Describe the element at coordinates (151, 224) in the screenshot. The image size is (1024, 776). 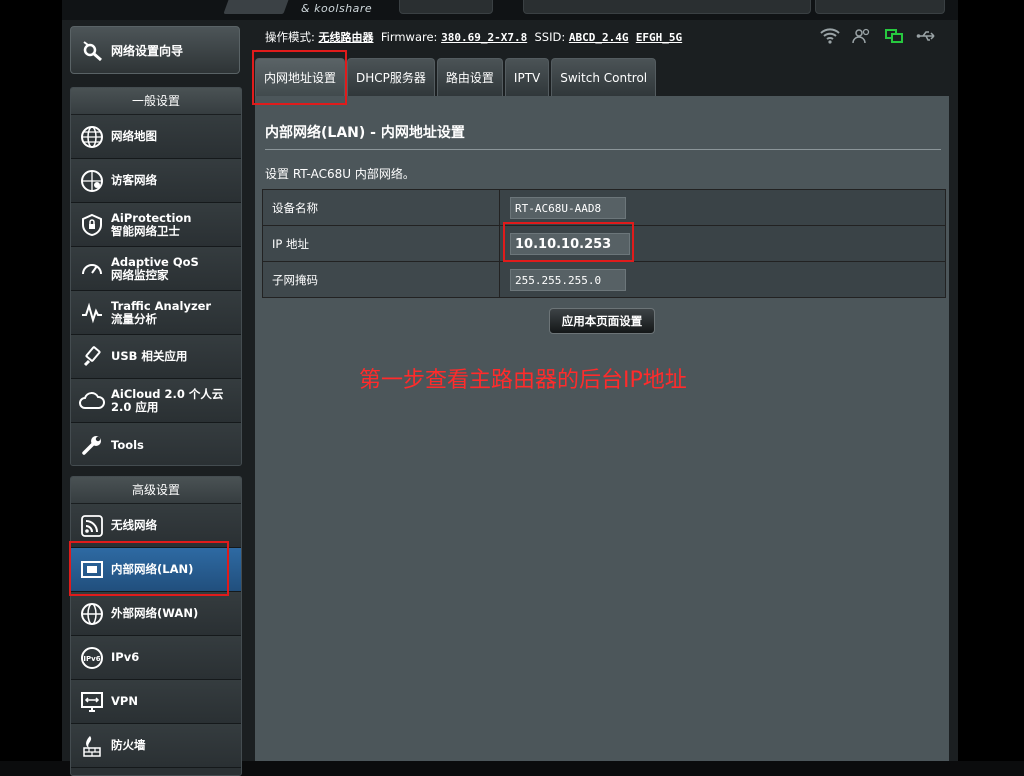
I see `menu-label: AiProtection 智能网络卫士` at that location.